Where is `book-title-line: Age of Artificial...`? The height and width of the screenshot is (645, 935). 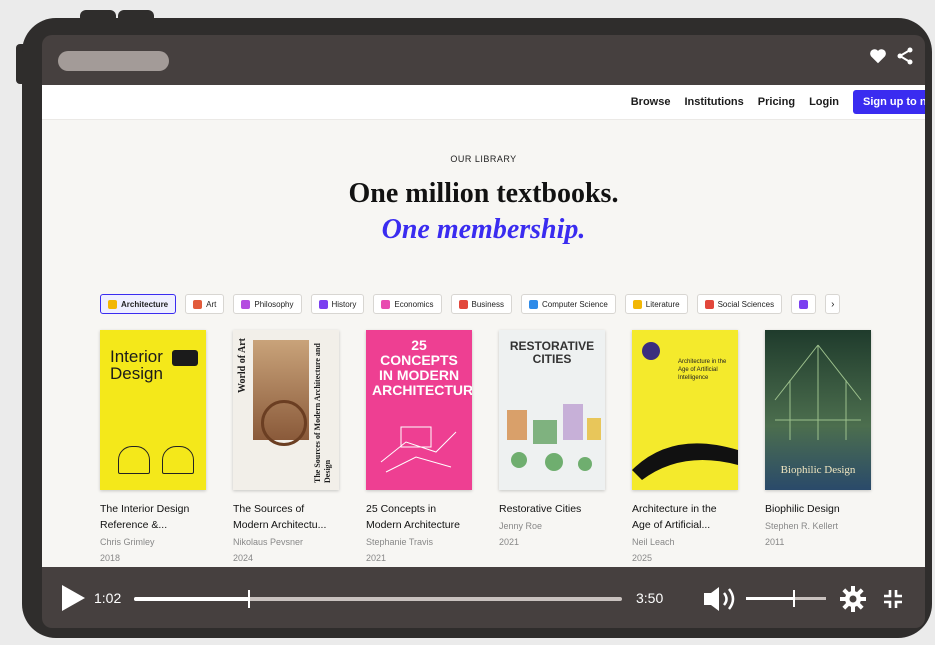 book-title-line: Age of Artificial... is located at coordinates (671, 525).